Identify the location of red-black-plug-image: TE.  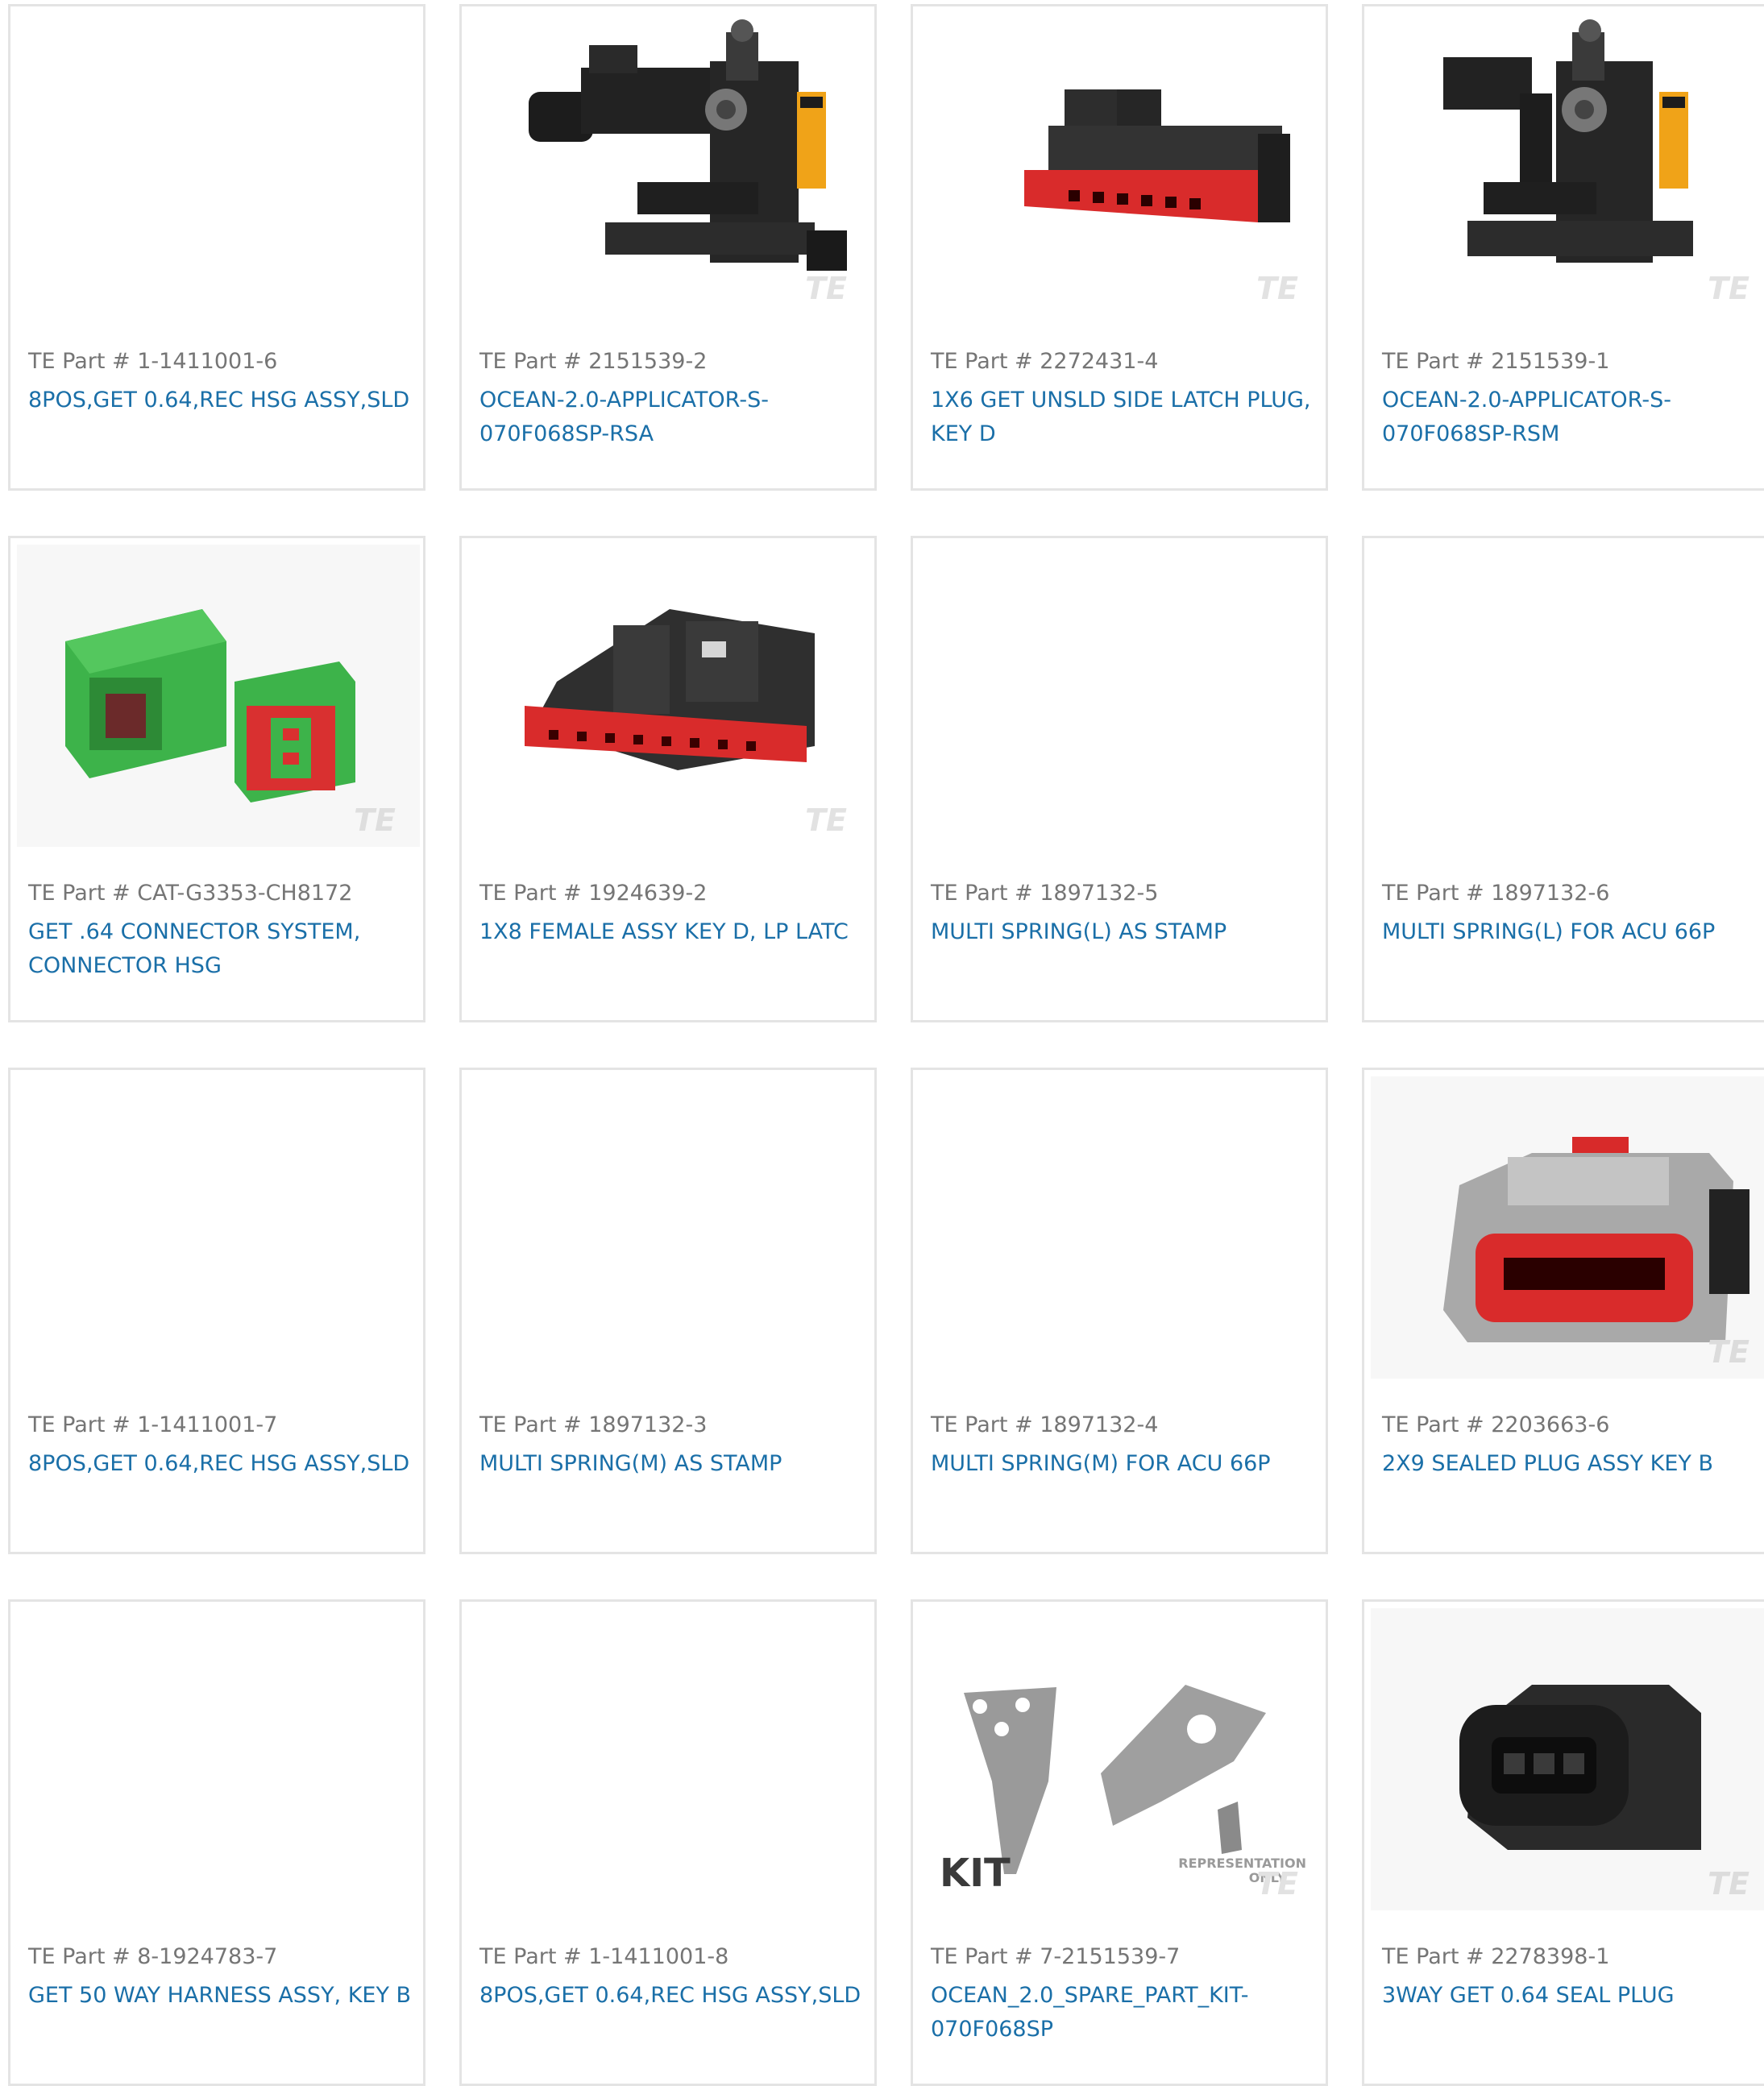
(1120, 164).